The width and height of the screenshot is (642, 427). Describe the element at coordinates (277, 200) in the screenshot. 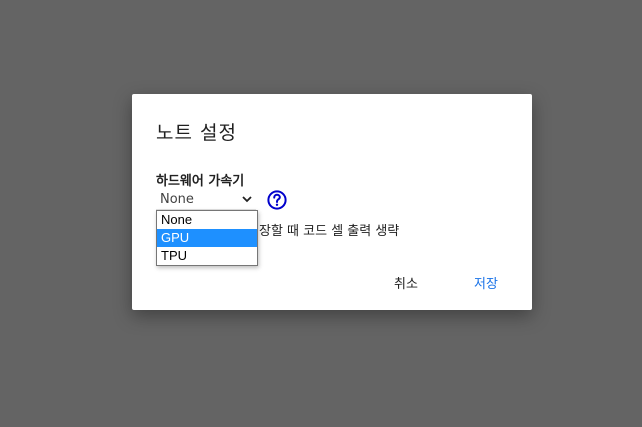

I see `help-icon` at that location.